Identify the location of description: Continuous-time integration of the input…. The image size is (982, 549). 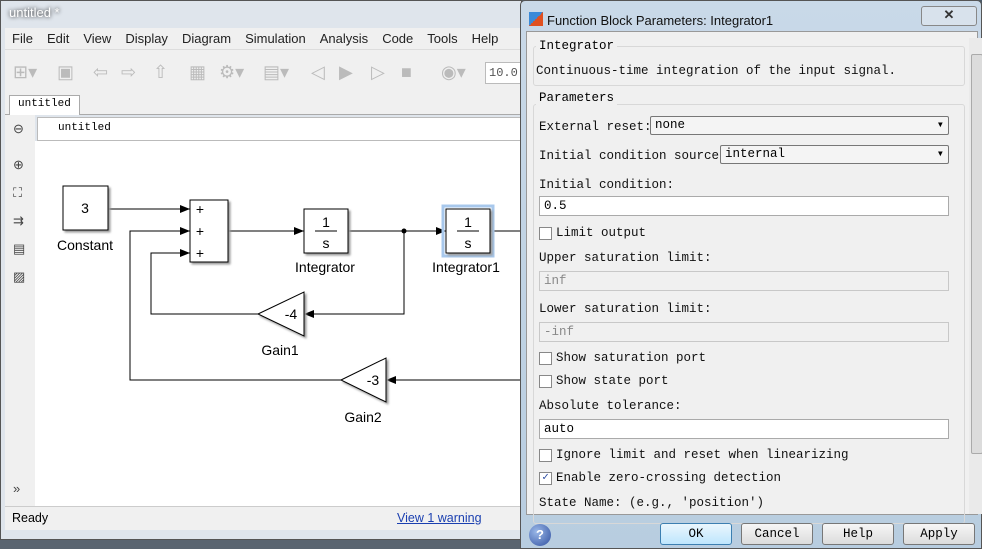
(716, 71).